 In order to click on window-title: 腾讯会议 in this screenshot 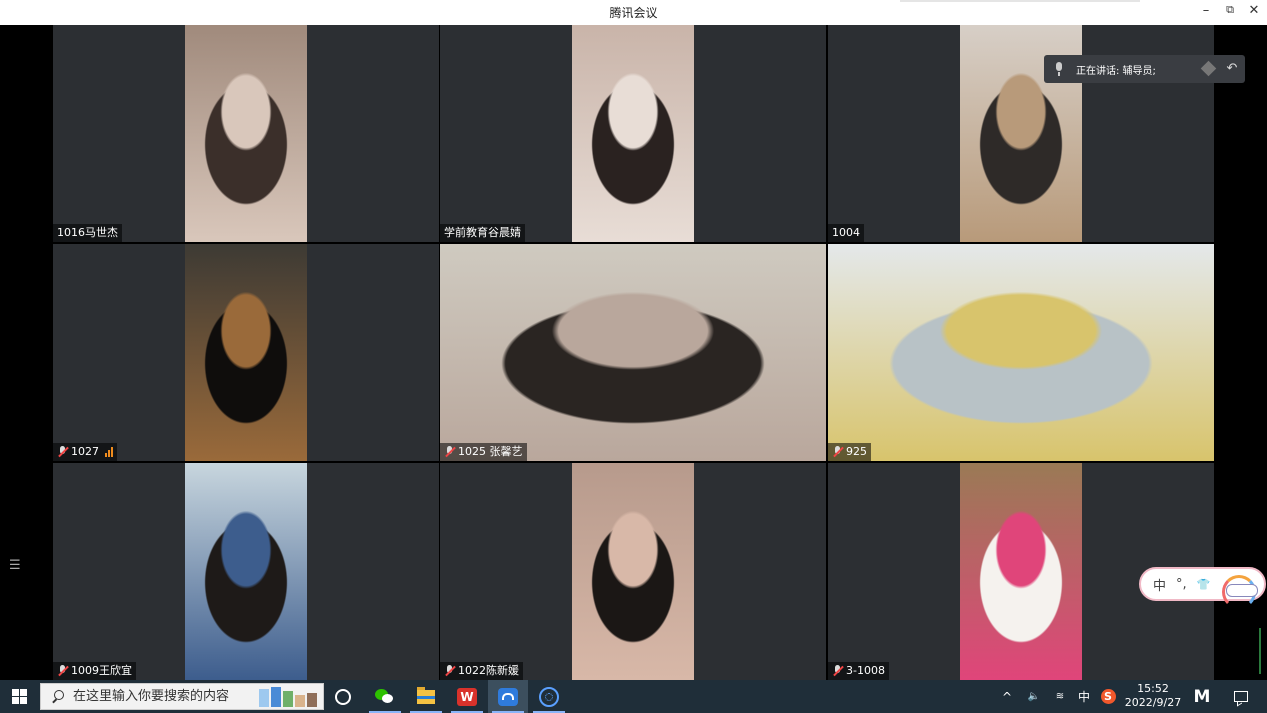, I will do `click(633, 13)`.